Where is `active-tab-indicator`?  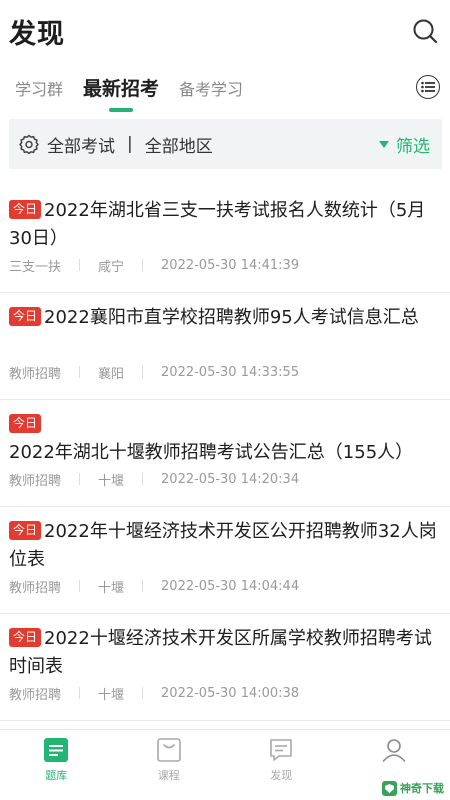
active-tab-indicator is located at coordinates (121, 110).